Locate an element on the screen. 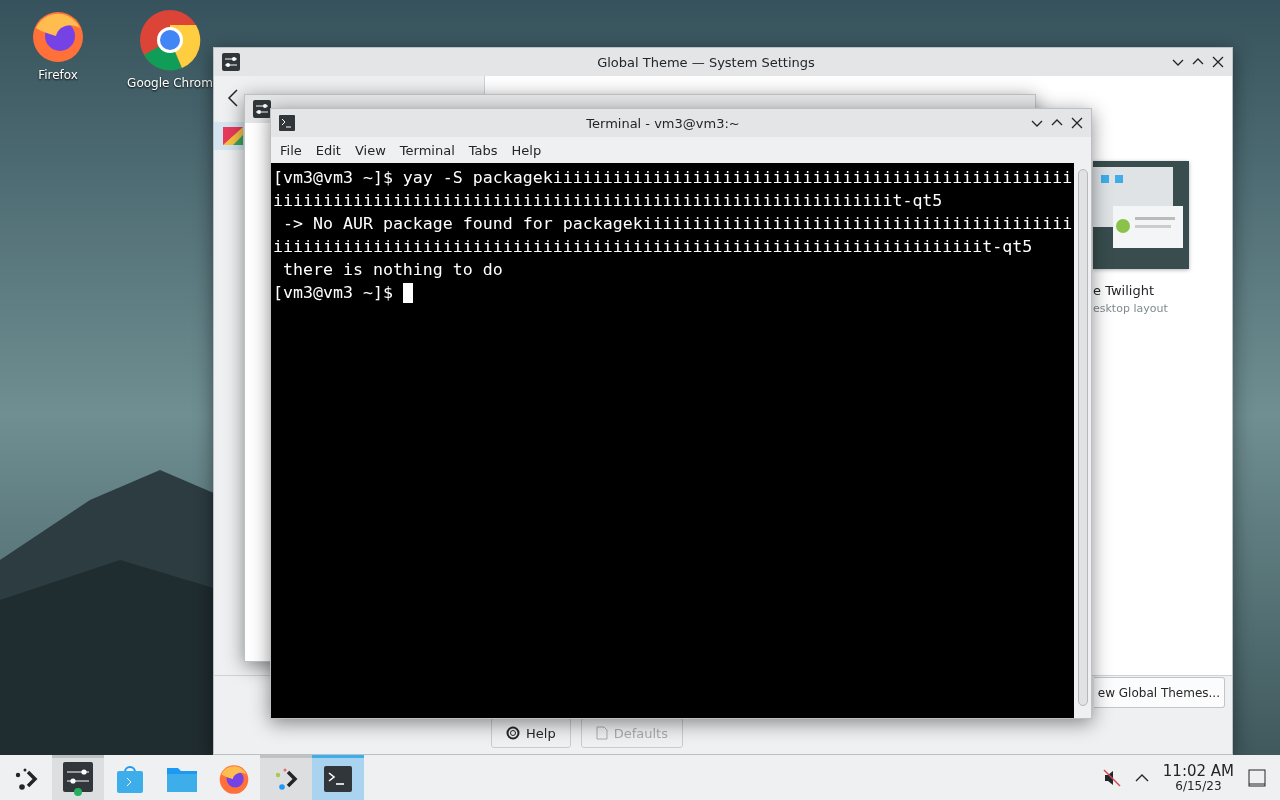 The width and height of the screenshot is (1280, 800). chevron-up-icon is located at coordinates (1141, 777).